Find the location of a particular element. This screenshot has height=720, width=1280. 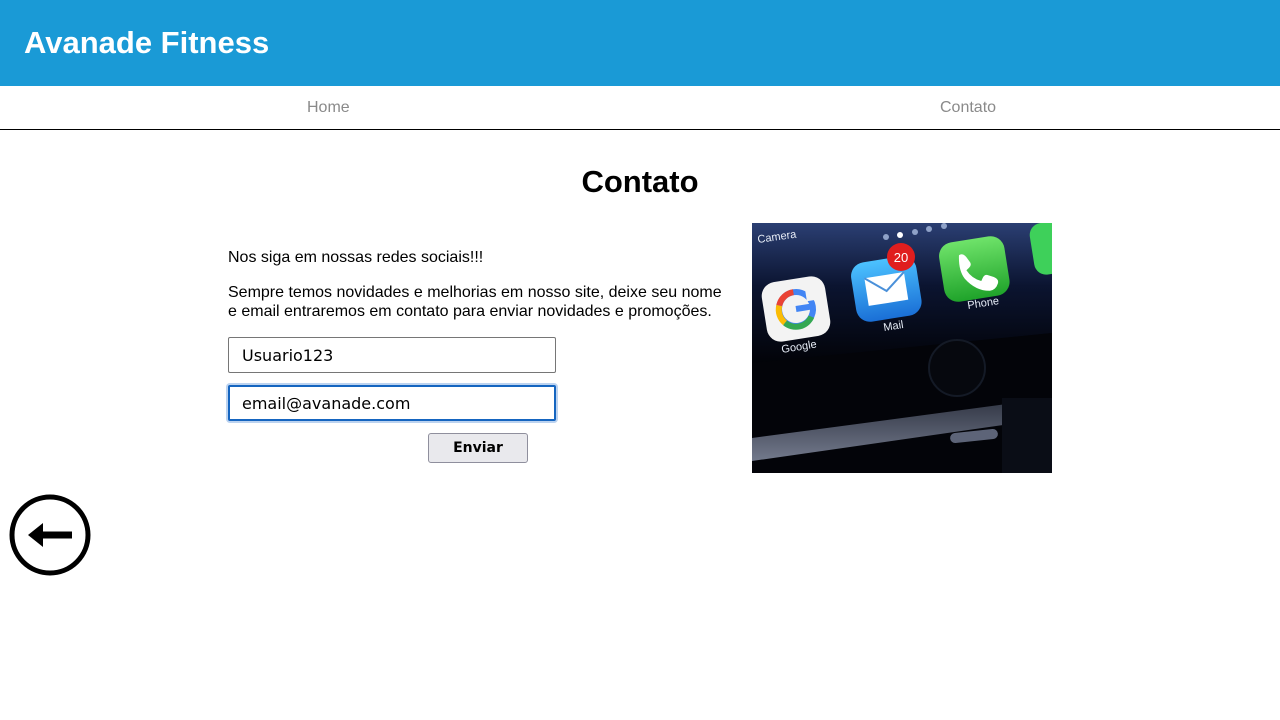

nav-link-contato: Contato is located at coordinates (968, 107).